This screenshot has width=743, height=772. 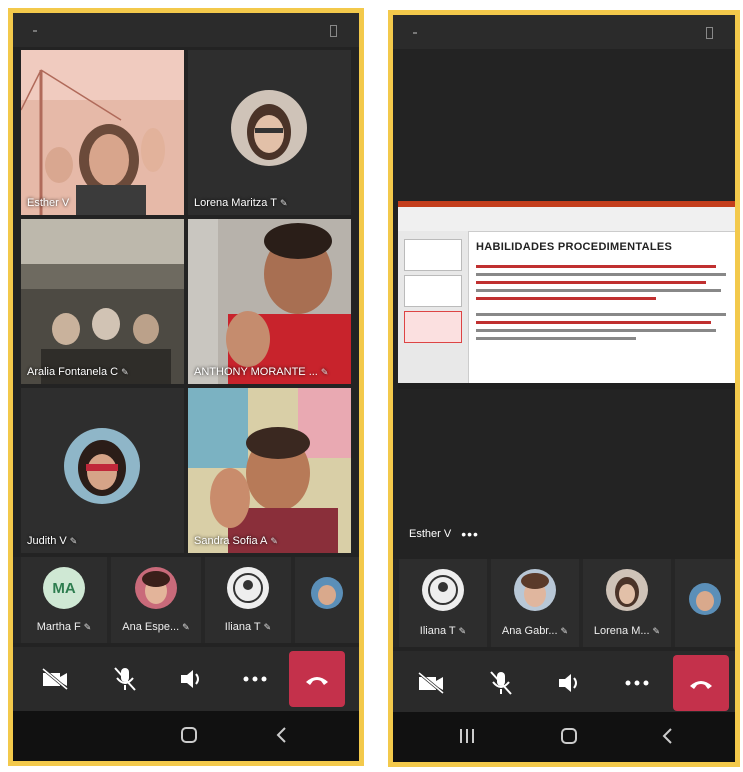 What do you see at coordinates (433, 307) in the screenshot?
I see `slide-thumbnails` at bounding box center [433, 307].